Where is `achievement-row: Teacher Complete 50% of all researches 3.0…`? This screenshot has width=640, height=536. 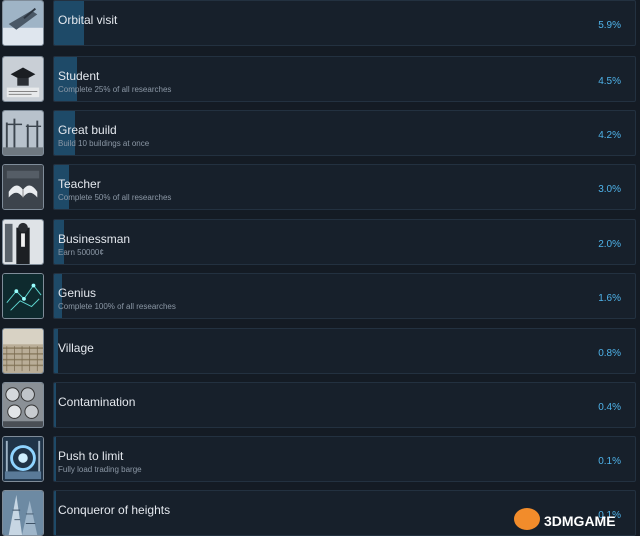 achievement-row: Teacher Complete 50% of all researches 3.0… is located at coordinates (320, 187).